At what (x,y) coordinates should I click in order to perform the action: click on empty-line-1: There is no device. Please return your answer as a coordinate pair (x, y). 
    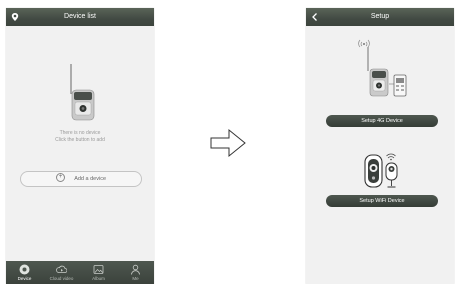
    Looking at the image, I should click on (80, 133).